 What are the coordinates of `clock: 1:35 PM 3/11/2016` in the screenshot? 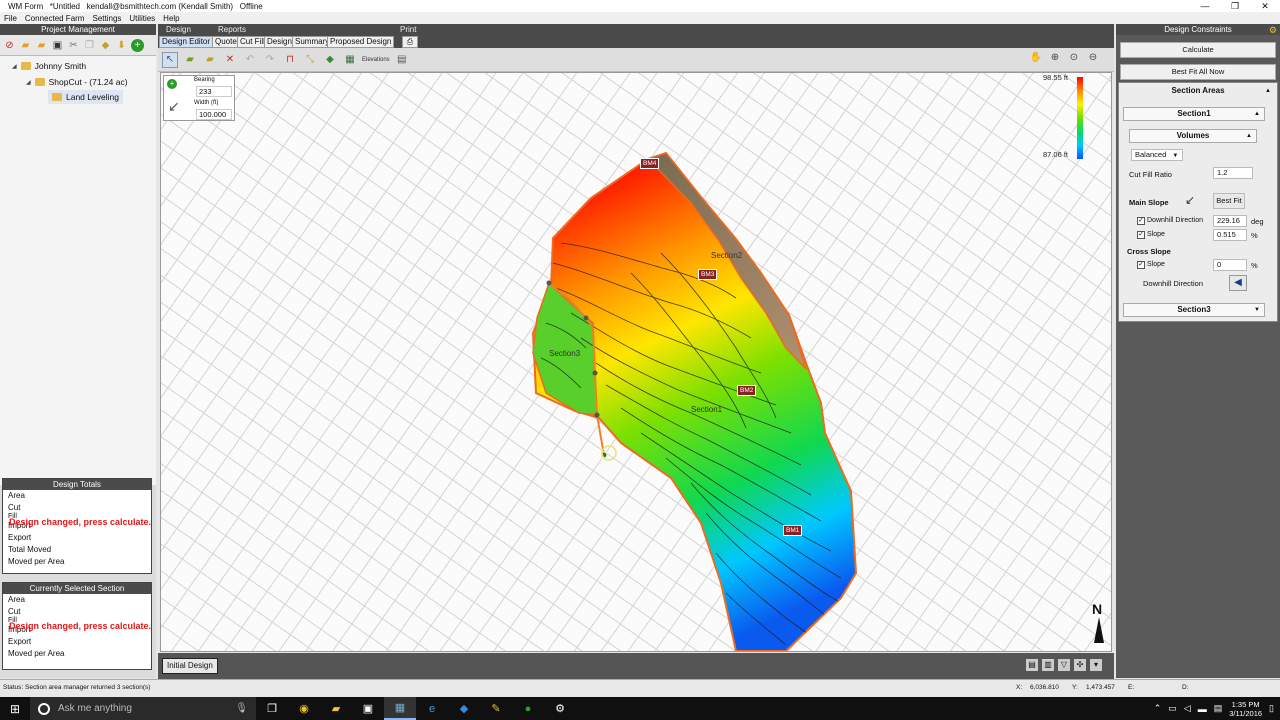 It's located at (1245, 709).